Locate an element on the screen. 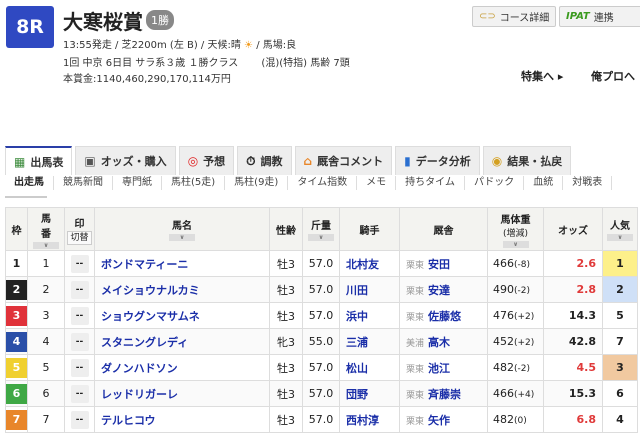  jockey-link: 浜中 is located at coordinates (369, 315).